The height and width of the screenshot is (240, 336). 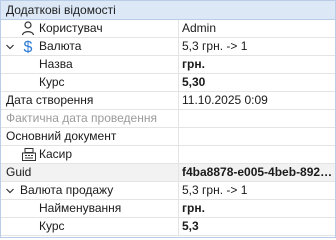 What do you see at coordinates (19, 172) in the screenshot?
I see `property-label: Guid` at bounding box center [19, 172].